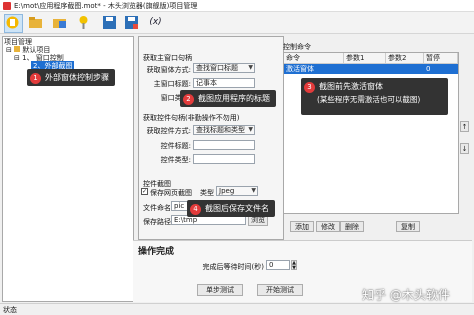  What do you see at coordinates (156, 252) in the screenshot?
I see `operation-complete-title: 操作完成` at bounding box center [156, 252].